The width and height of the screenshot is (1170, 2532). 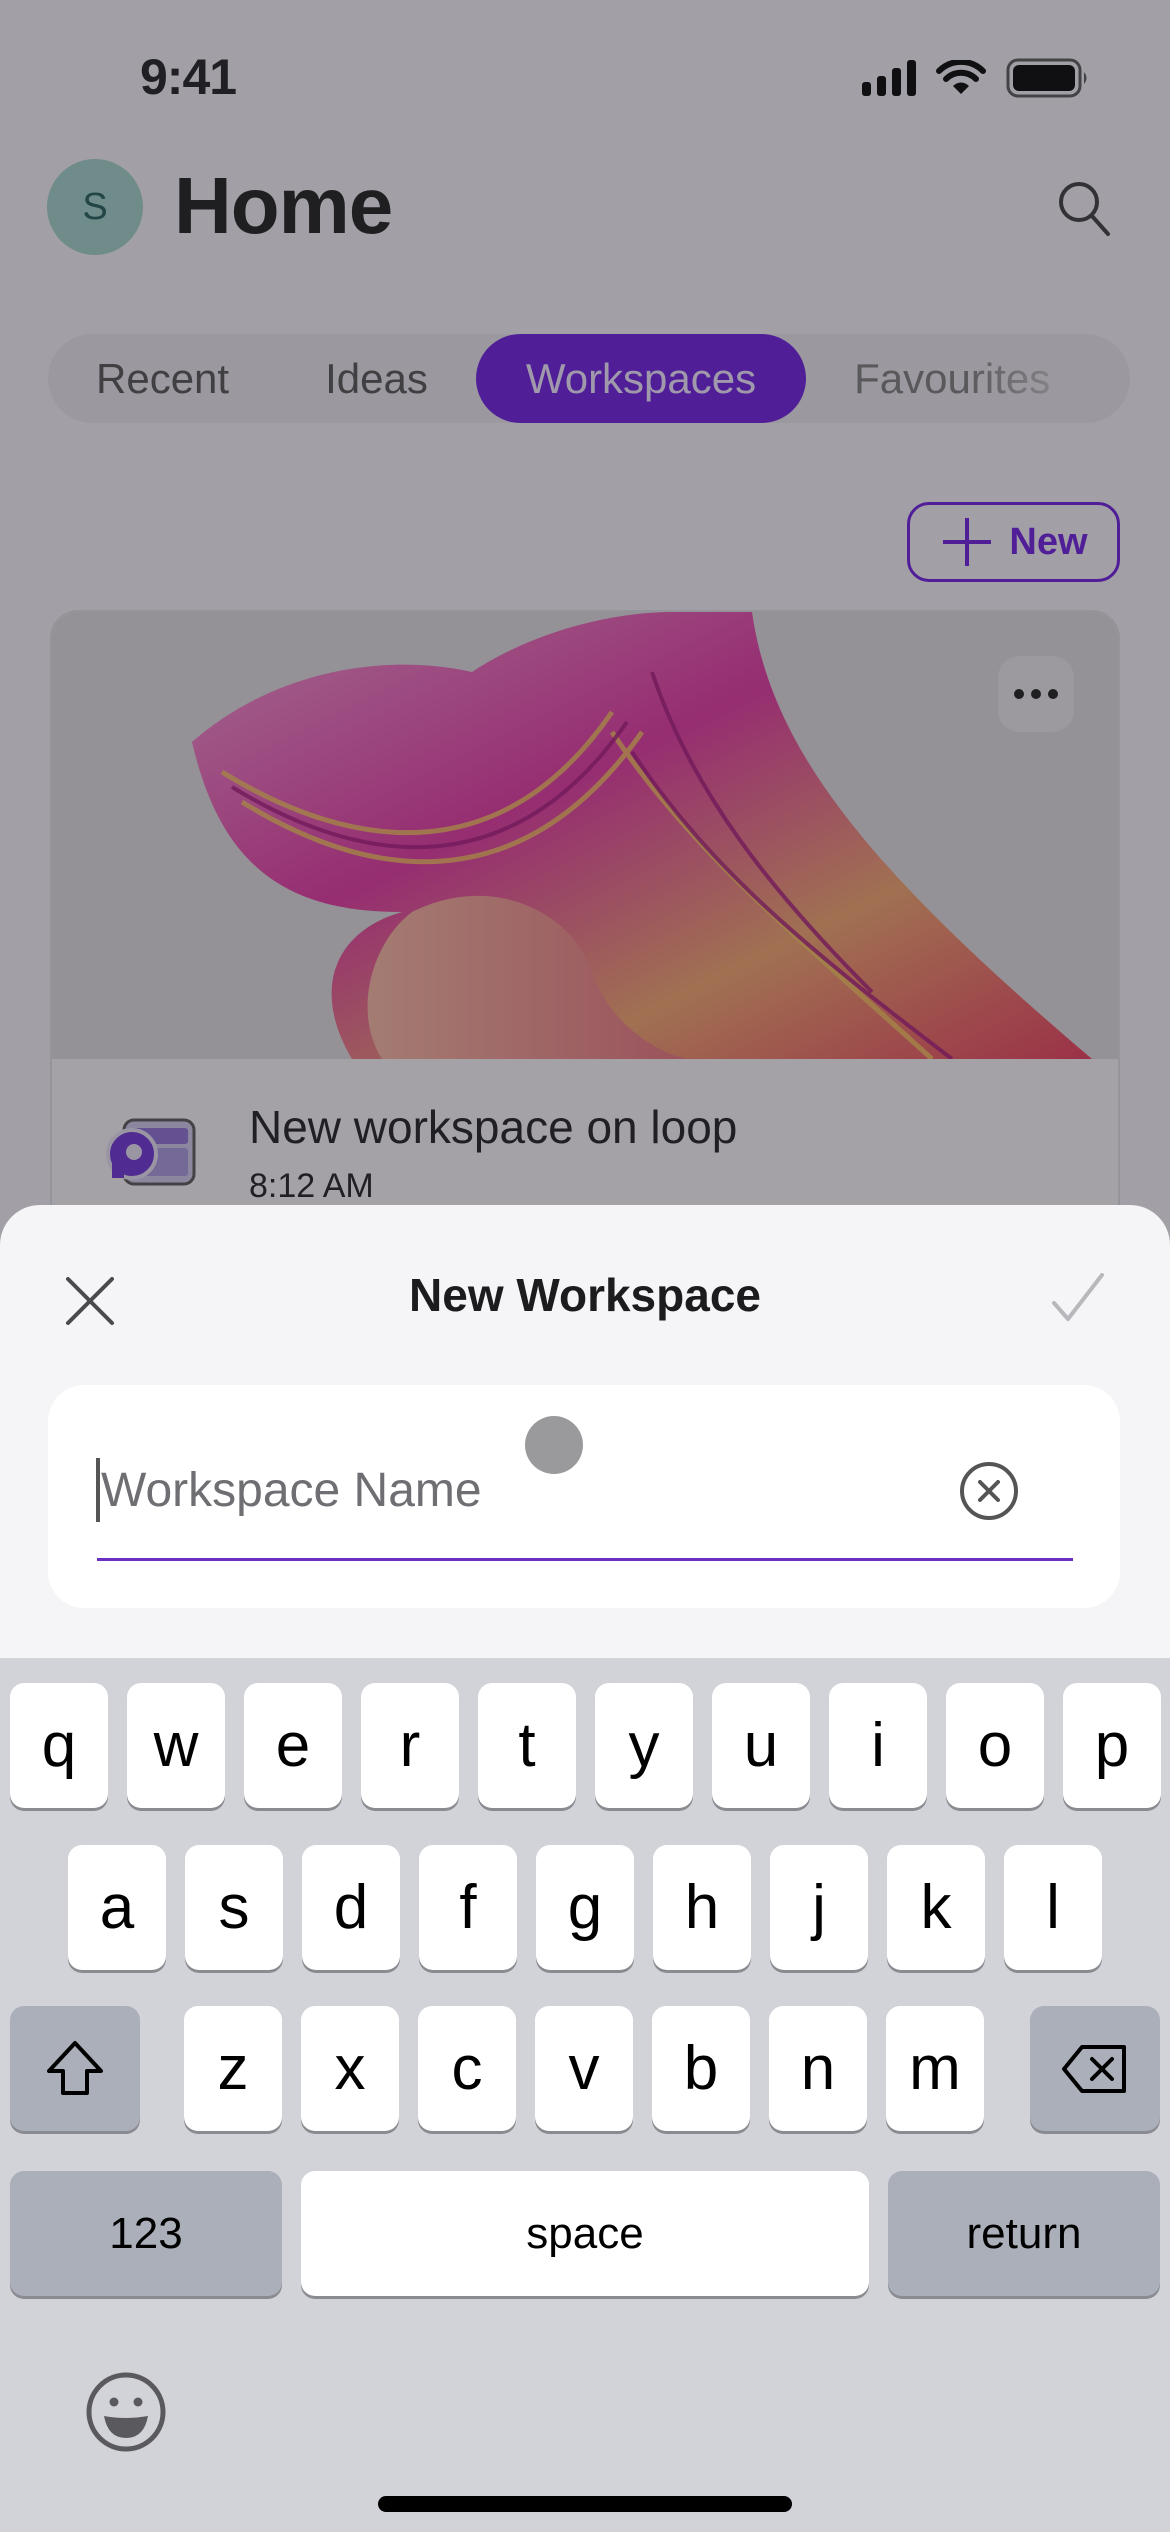 I want to click on abstract-swirl-artwork, so click(x=642, y=835).